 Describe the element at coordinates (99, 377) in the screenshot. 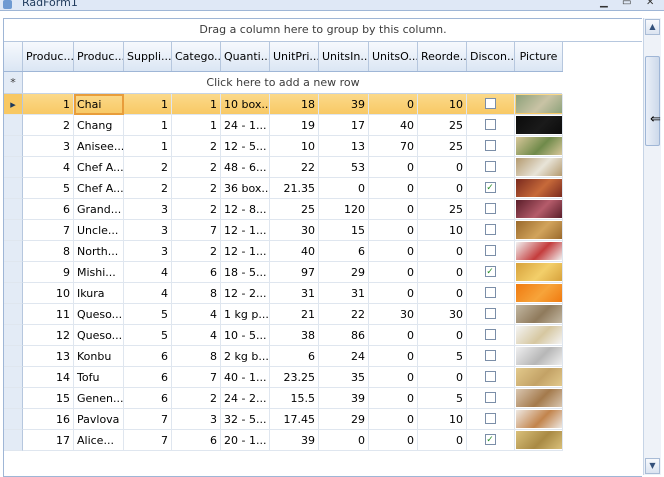

I see `cell-product-name: Tofu` at that location.